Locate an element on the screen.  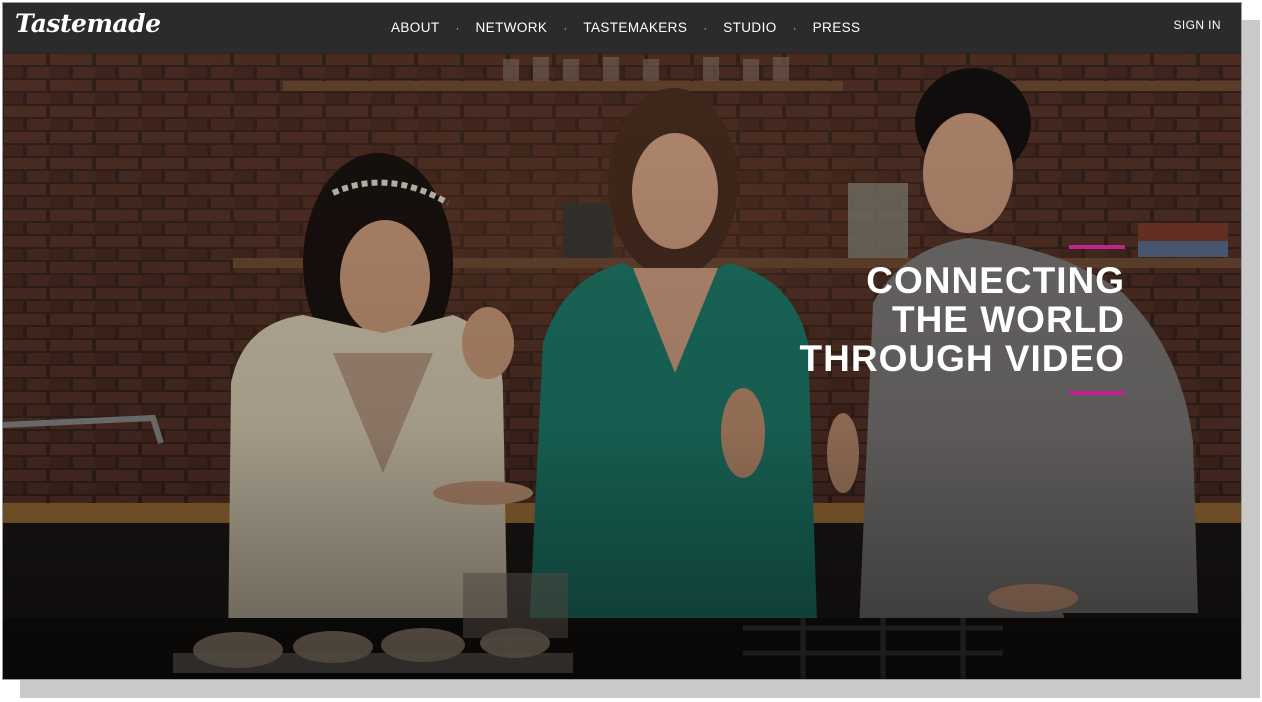
hero-tagline: CONNECTING THE WORLD THROUGH VIDEO is located at coordinates (962, 320).